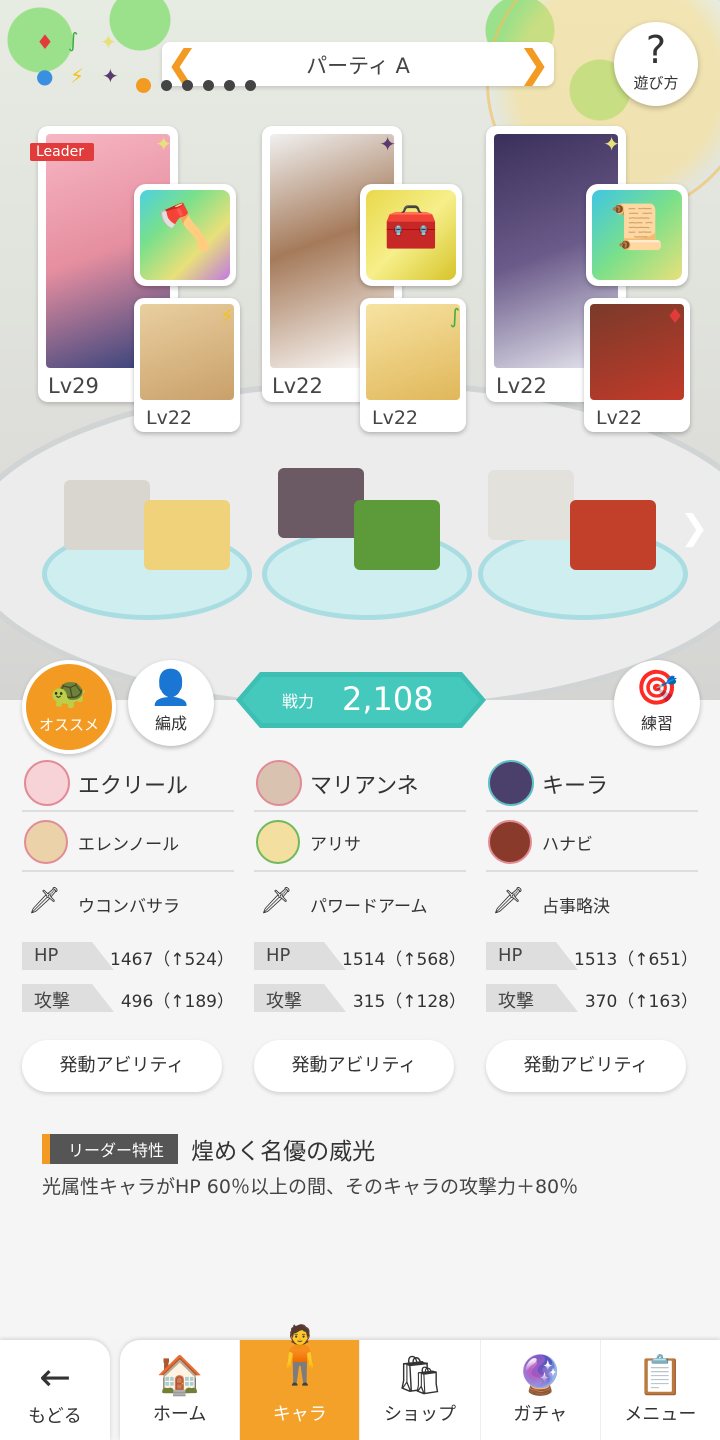 Image resolution: width=720 pixels, height=1440 pixels. I want to click on leader-tag: Leader, so click(62, 152).